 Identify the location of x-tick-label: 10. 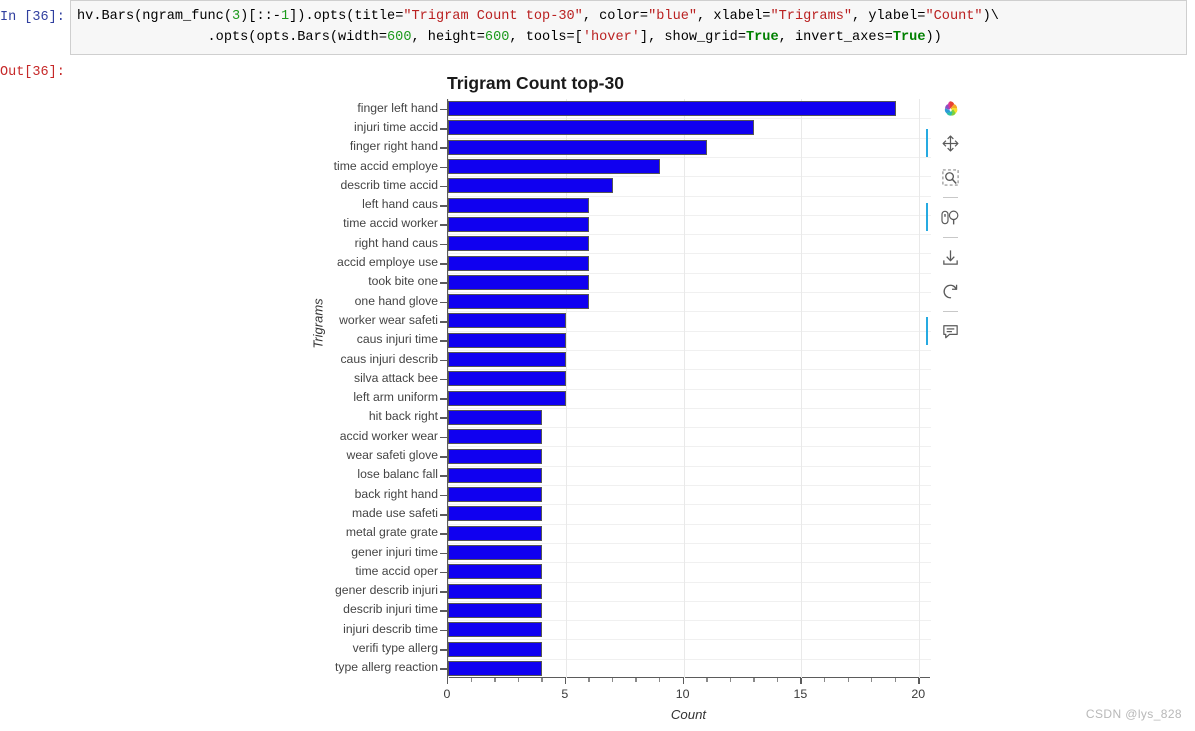
(682, 694).